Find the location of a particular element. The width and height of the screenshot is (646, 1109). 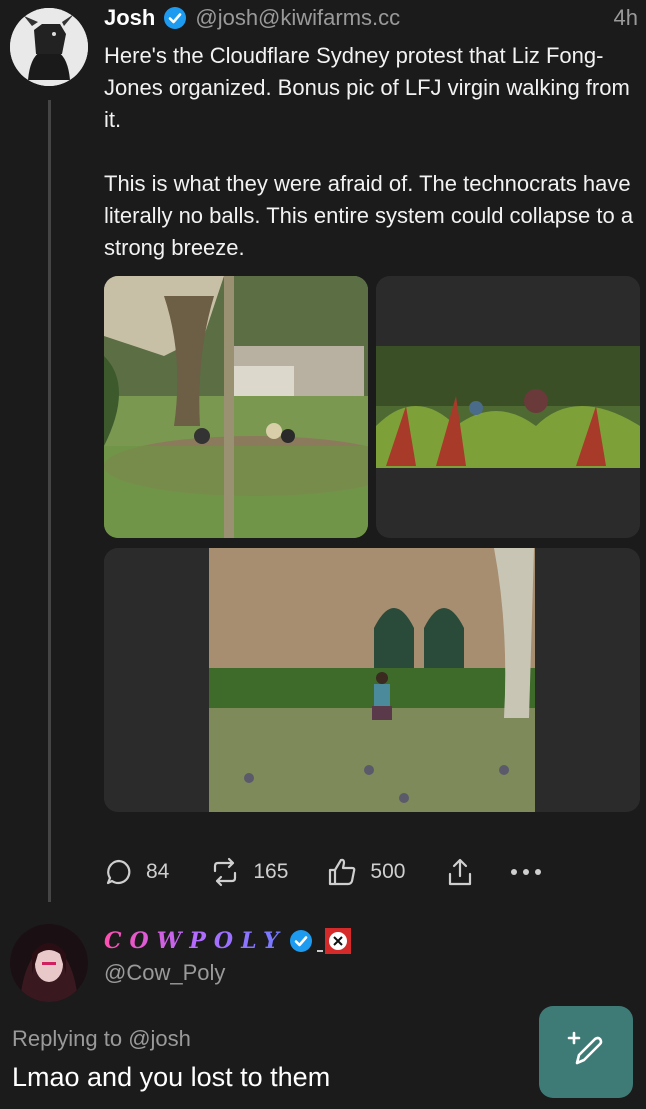

more-dots-icon is located at coordinates (526, 872).